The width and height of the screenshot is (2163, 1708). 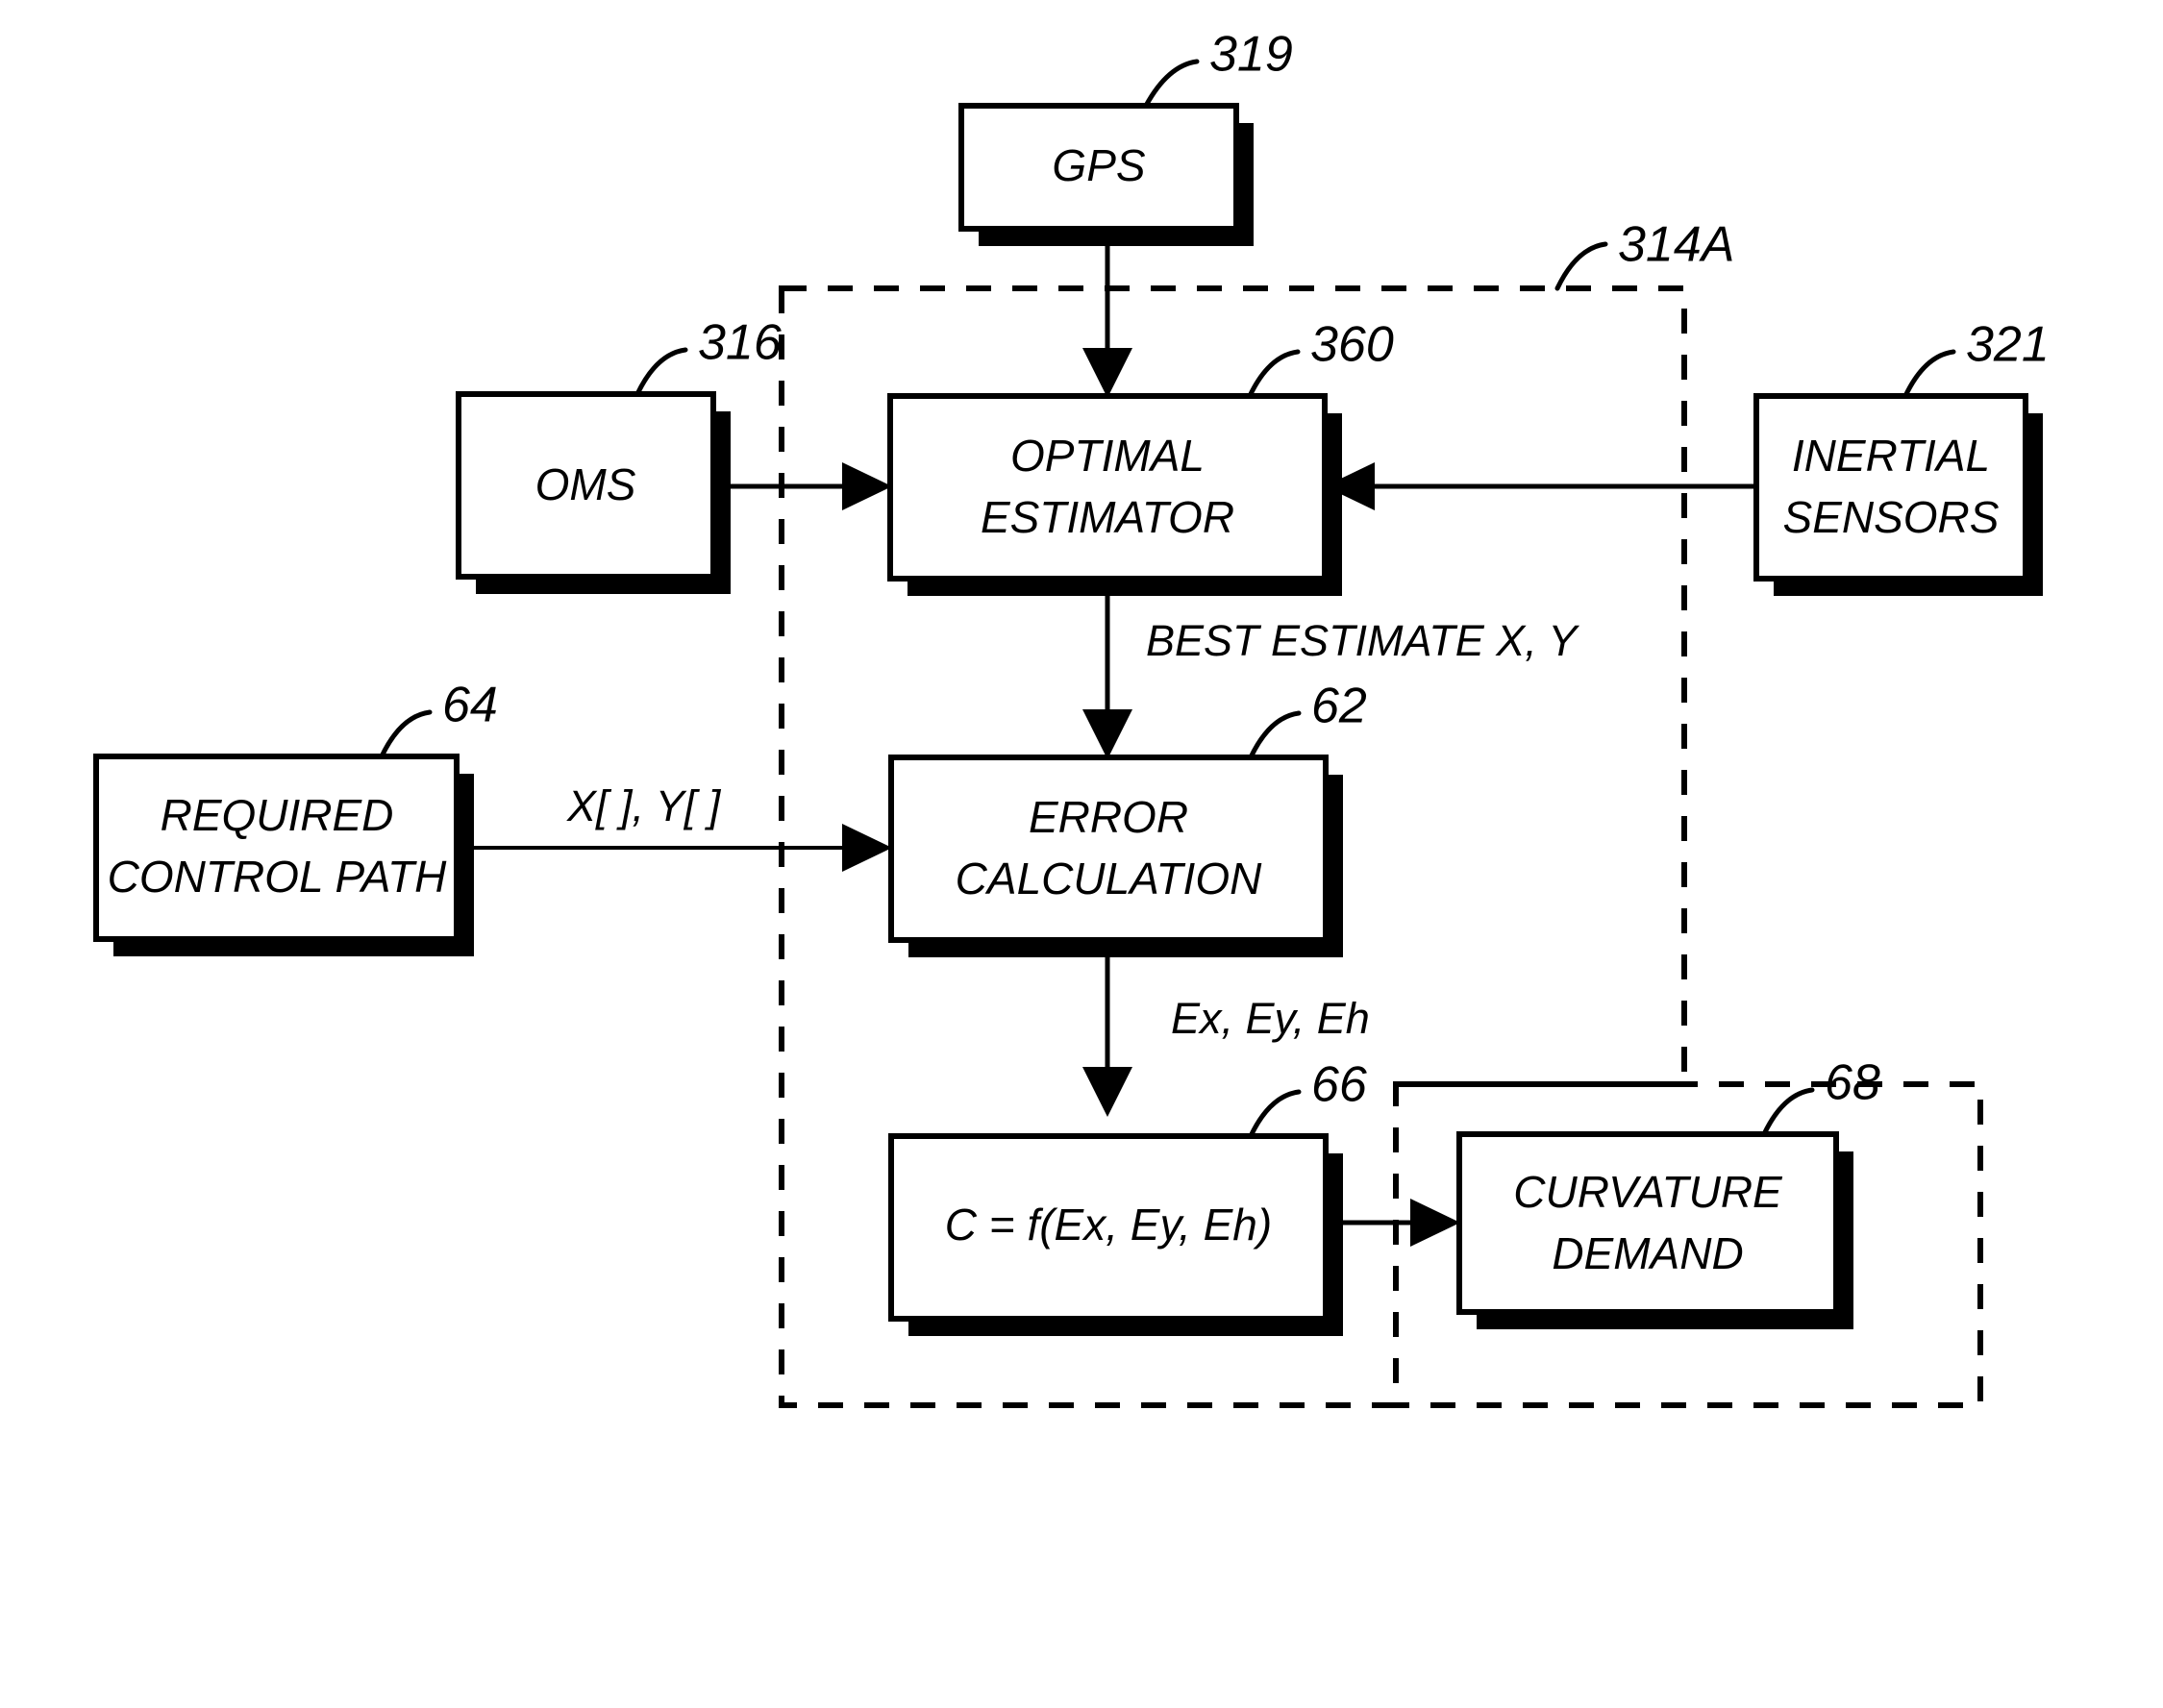 I want to click on curvature-demand-label-line2: DEMAND, so click(x=1647, y=1253).